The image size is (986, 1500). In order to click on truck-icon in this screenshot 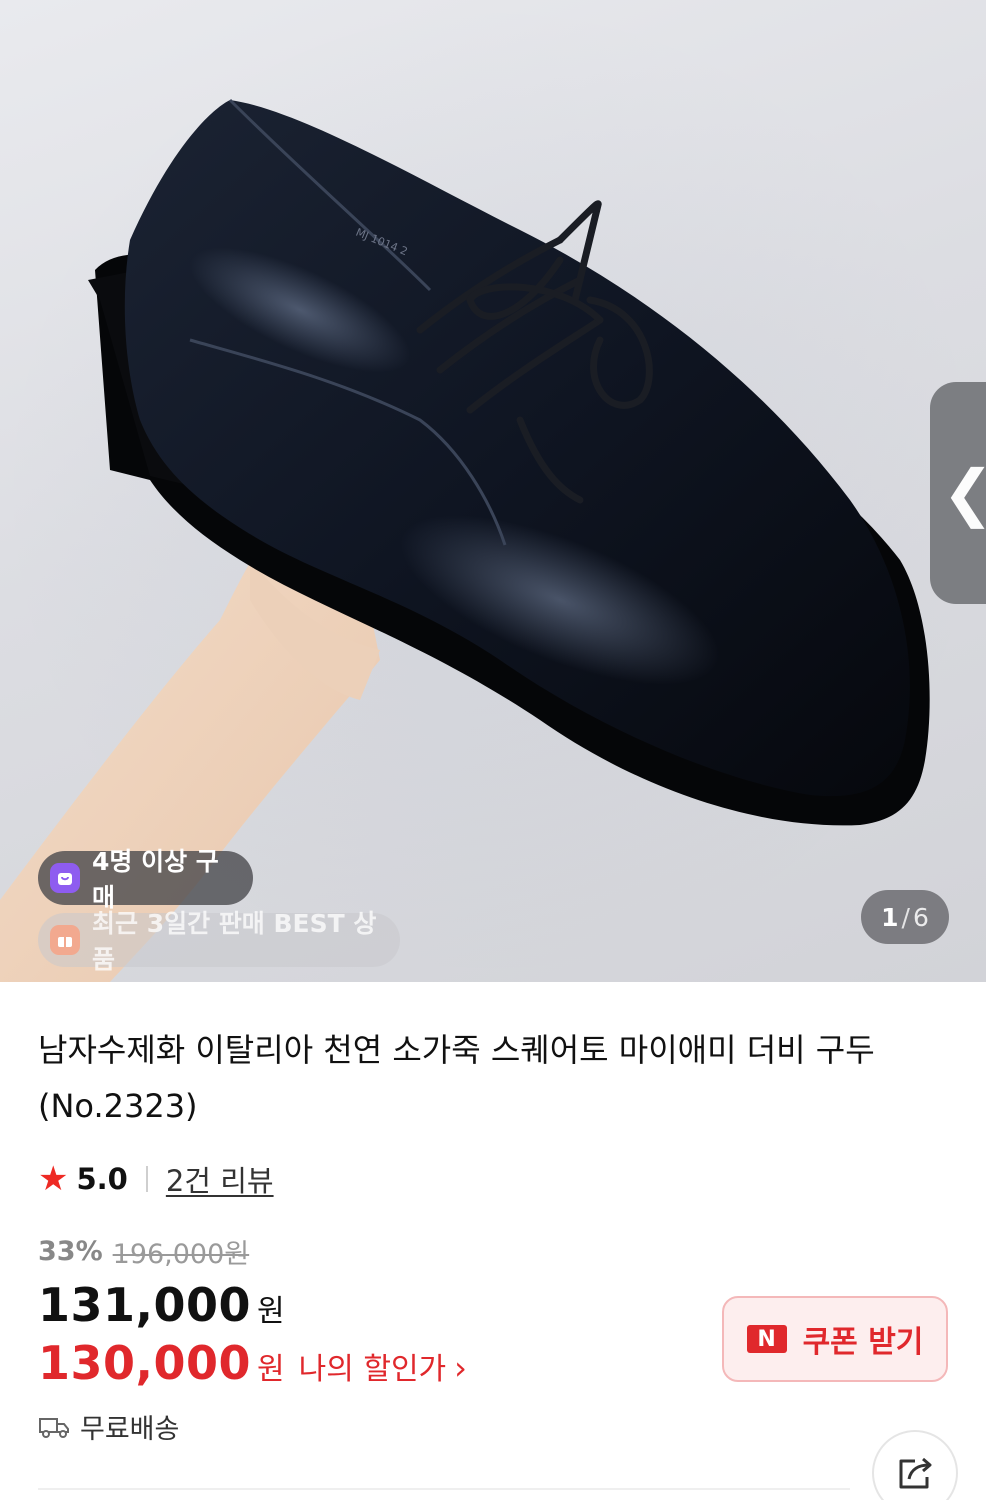, I will do `click(54, 1427)`.